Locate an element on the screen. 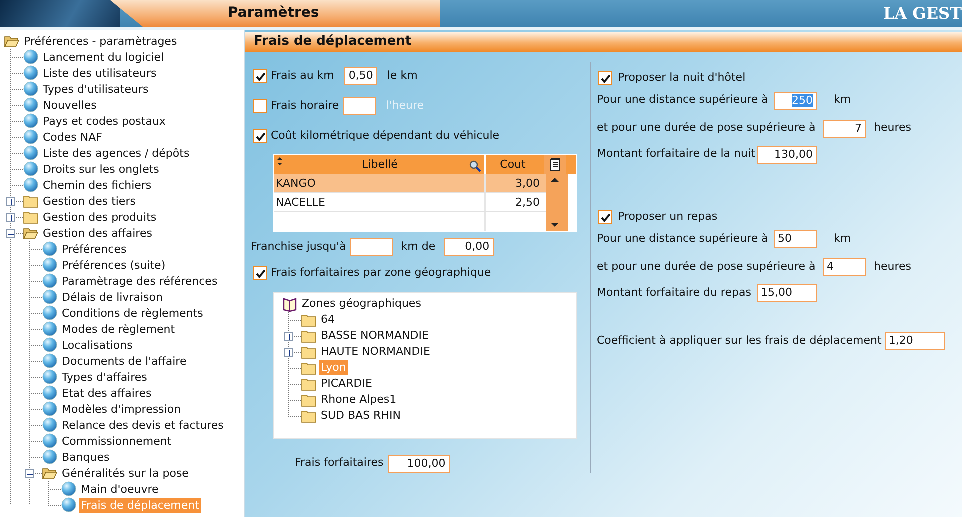 Image resolution: width=962 pixels, height=517 pixels. tree-item: Liste des utilisateurs is located at coordinates (100, 73).